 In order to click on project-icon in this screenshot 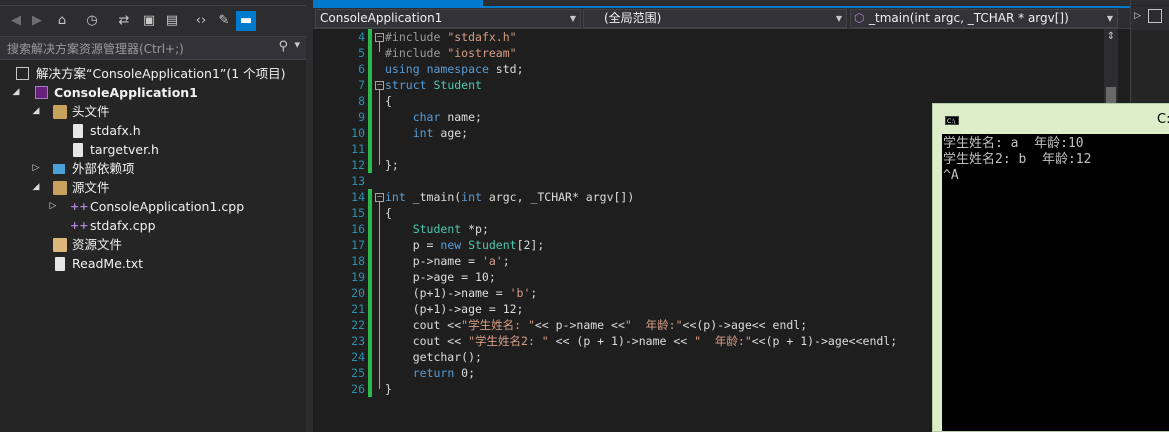, I will do `click(41, 92)`.